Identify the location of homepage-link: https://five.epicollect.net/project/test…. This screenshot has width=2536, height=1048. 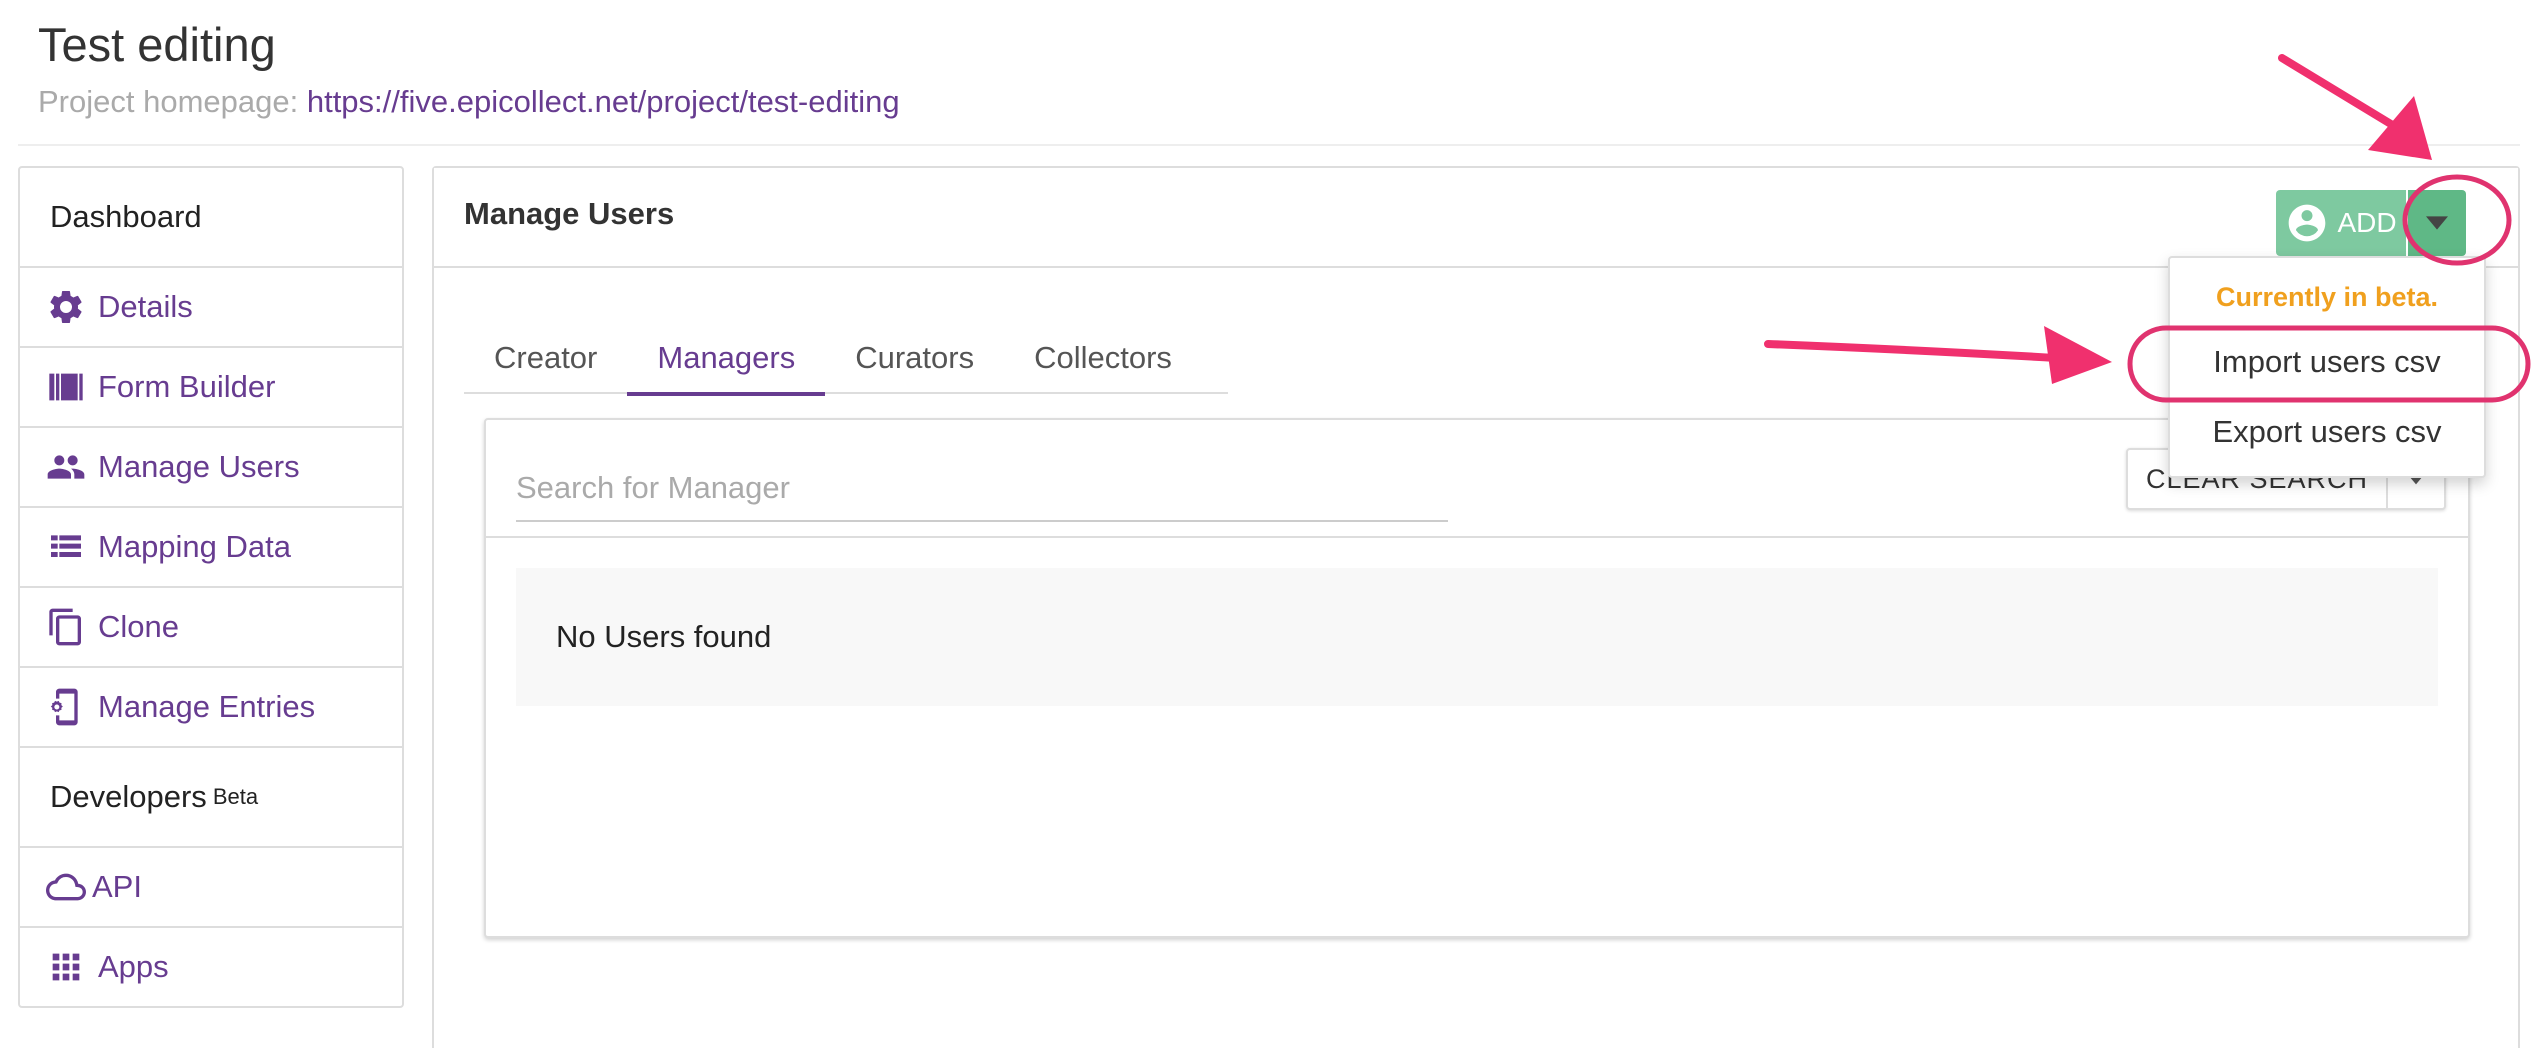
(603, 101).